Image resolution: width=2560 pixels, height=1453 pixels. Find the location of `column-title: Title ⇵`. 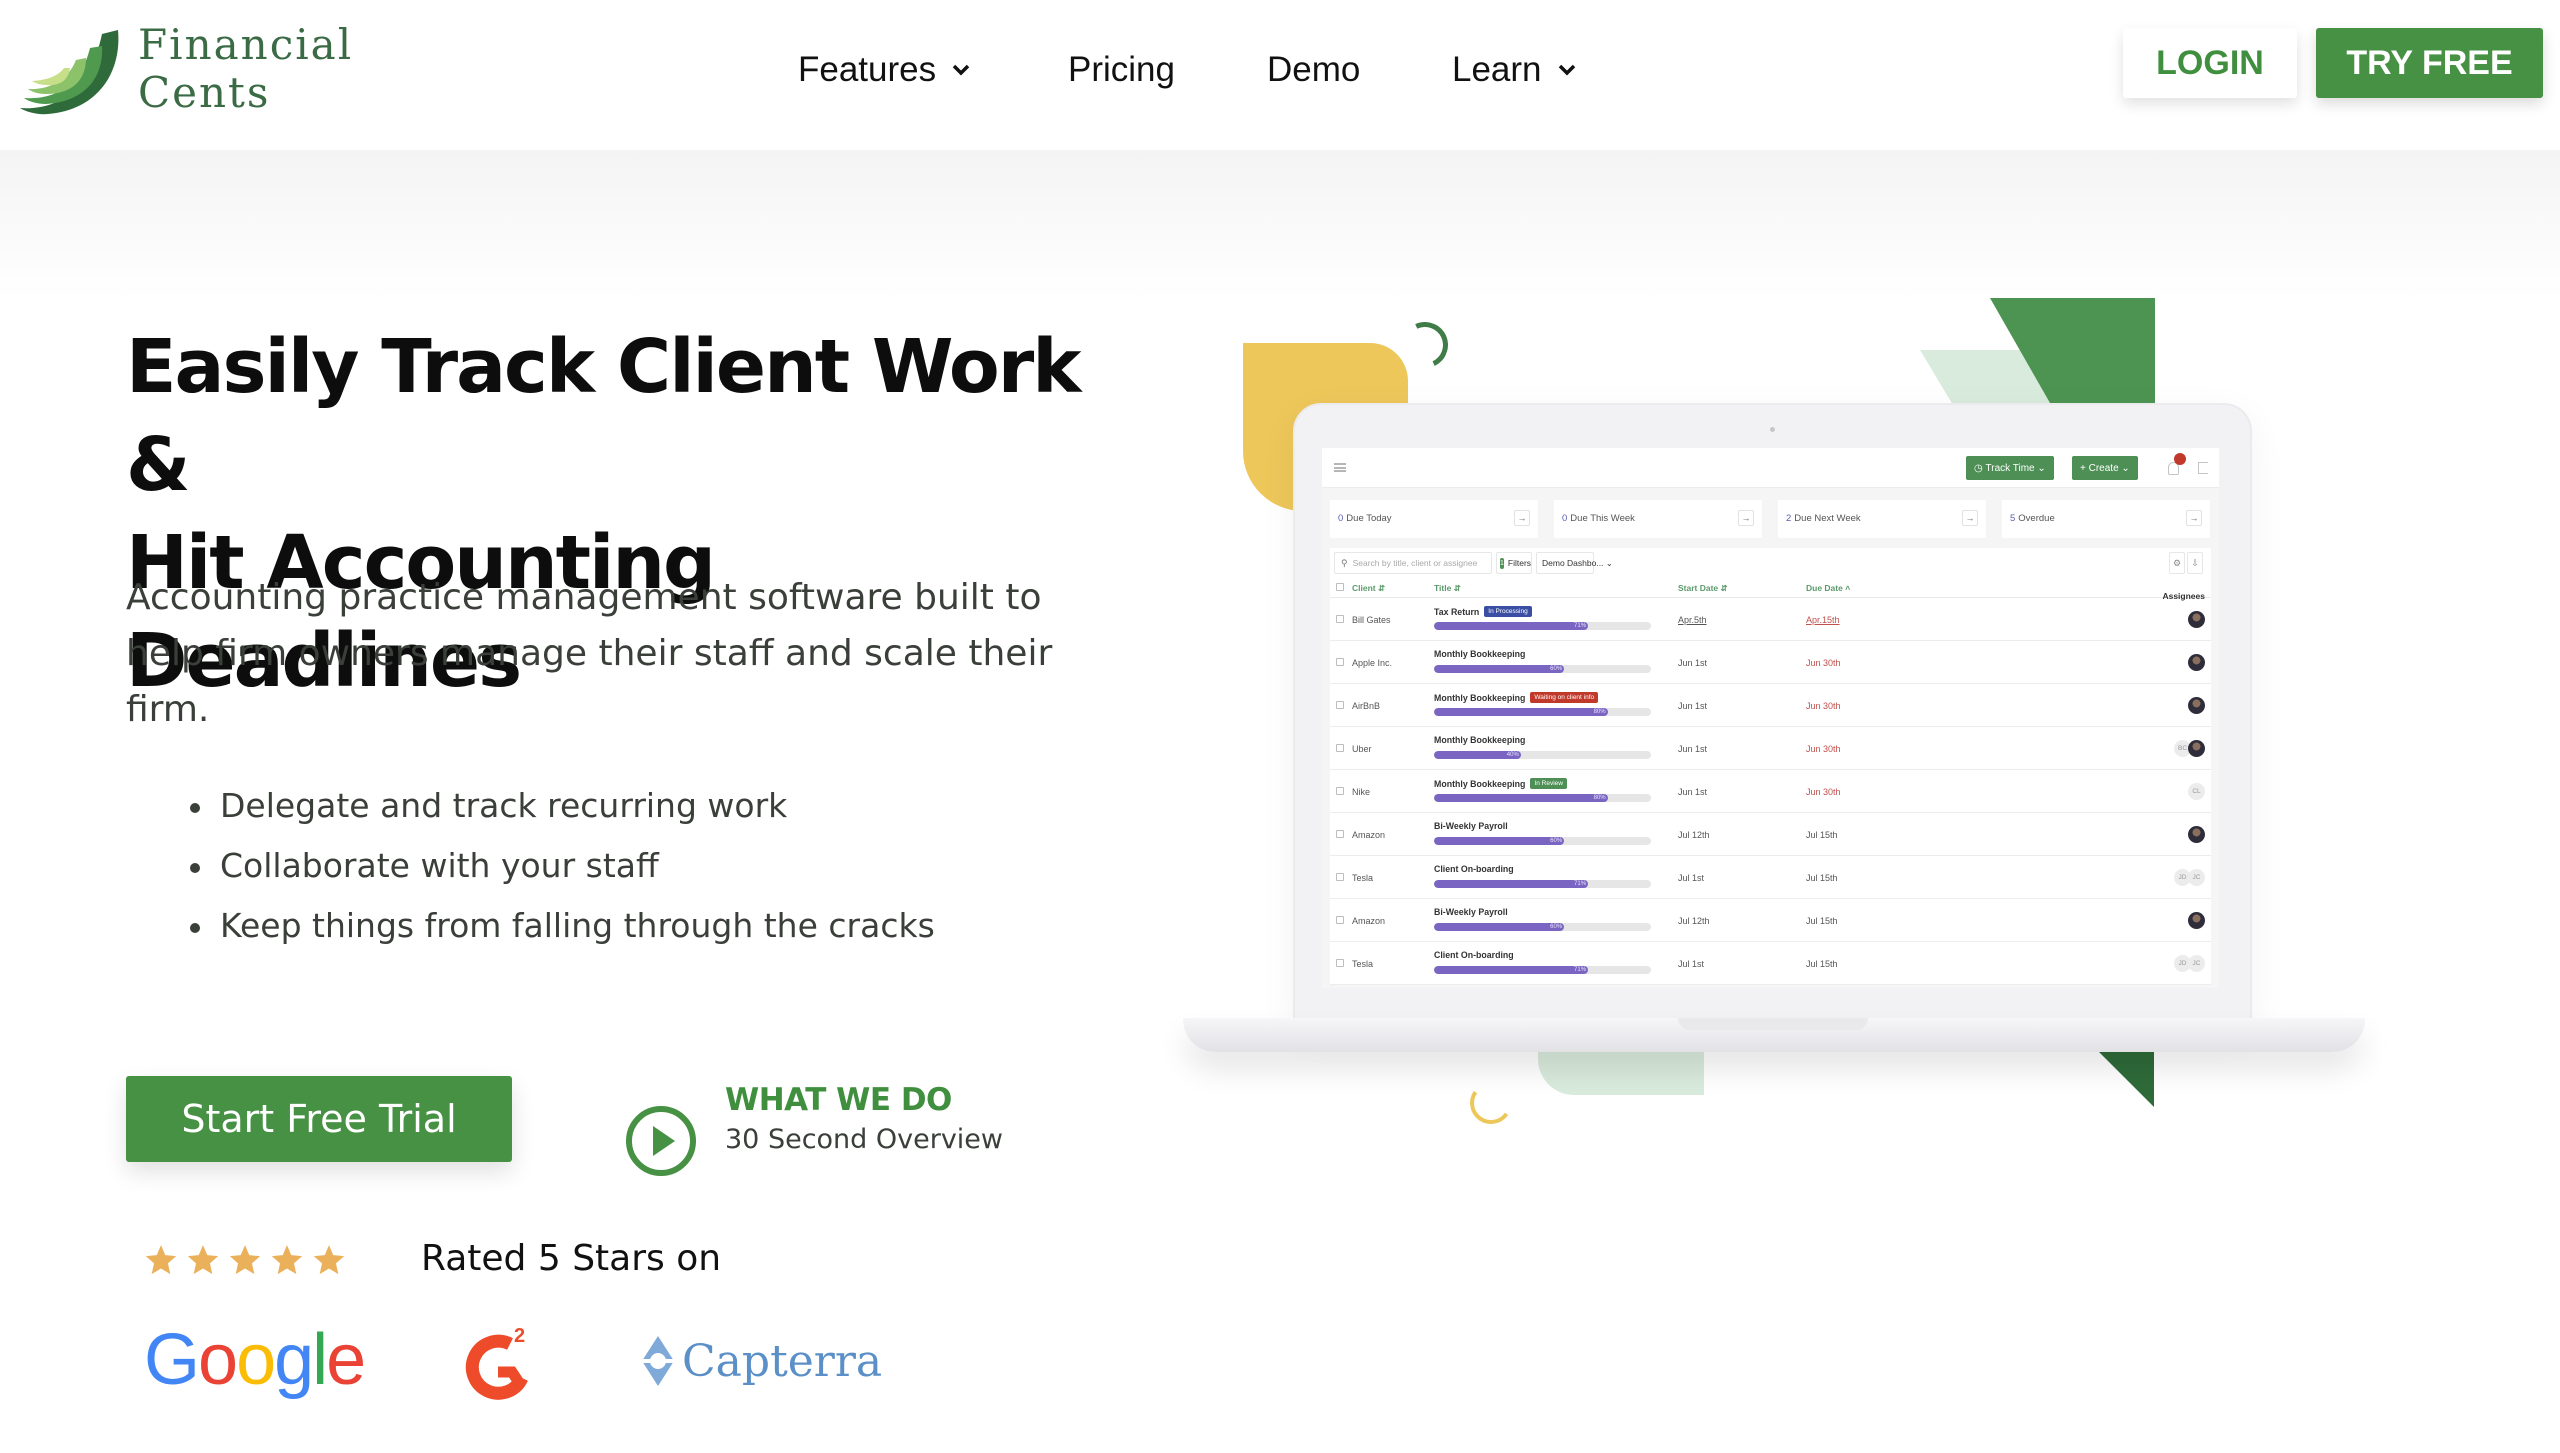

column-title: Title ⇵ is located at coordinates (1447, 588).